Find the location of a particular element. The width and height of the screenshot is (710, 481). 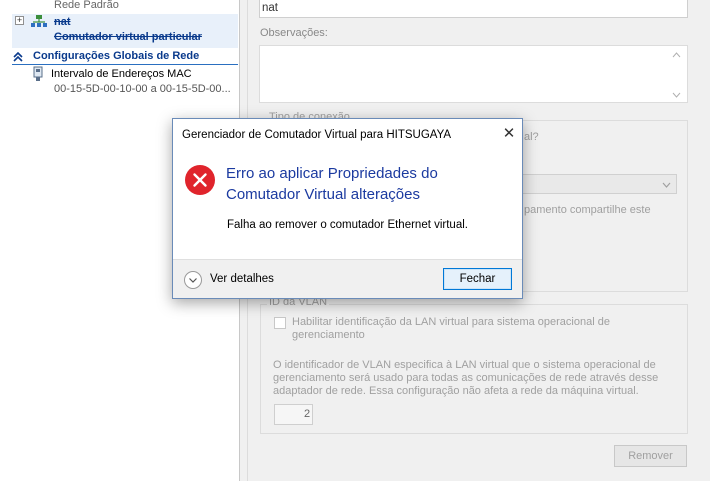

double-chevron-up-icon is located at coordinates (18, 57).